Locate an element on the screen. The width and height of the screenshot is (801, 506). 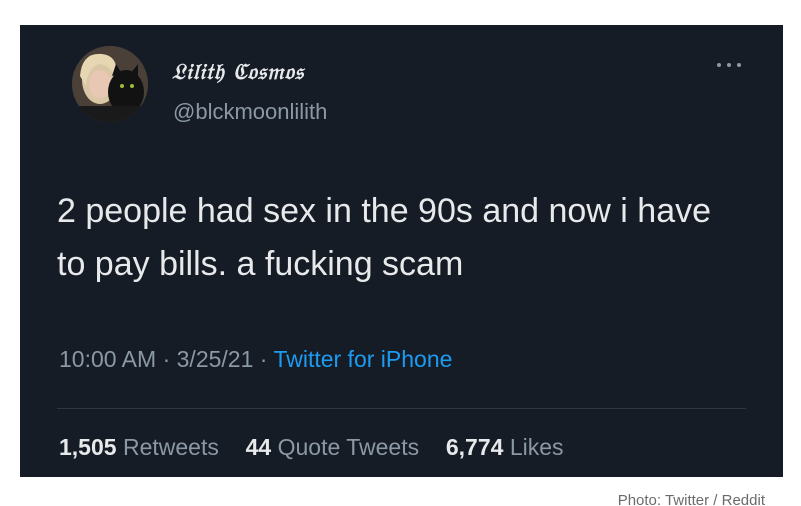
retweets-count: 1,505 is located at coordinates (88, 447).